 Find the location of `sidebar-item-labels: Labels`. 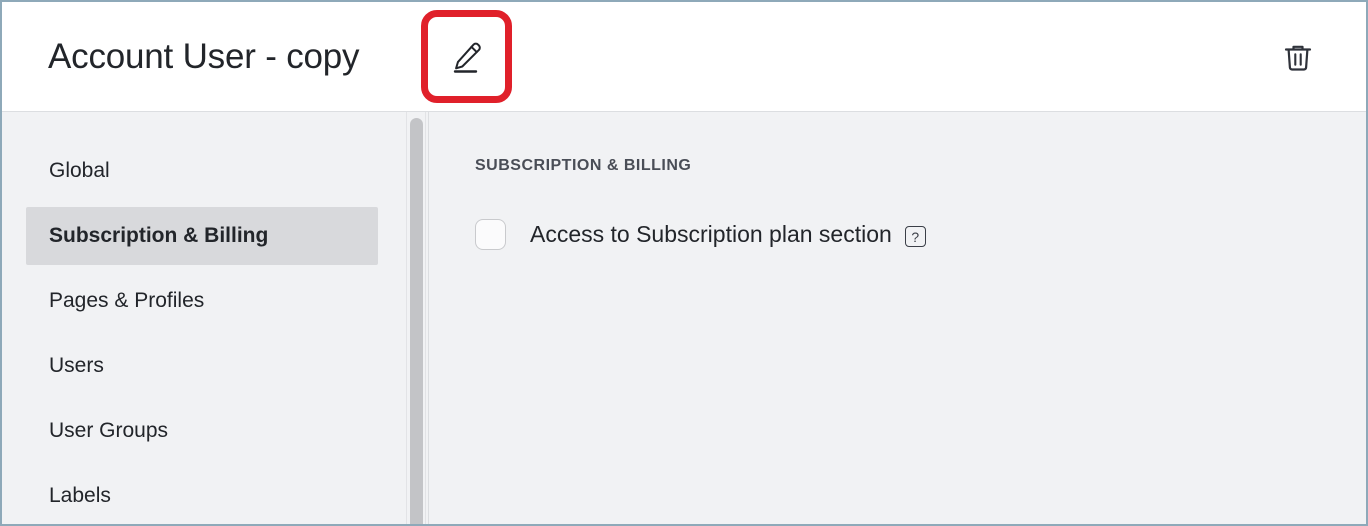

sidebar-item-labels: Labels is located at coordinates (202, 495).